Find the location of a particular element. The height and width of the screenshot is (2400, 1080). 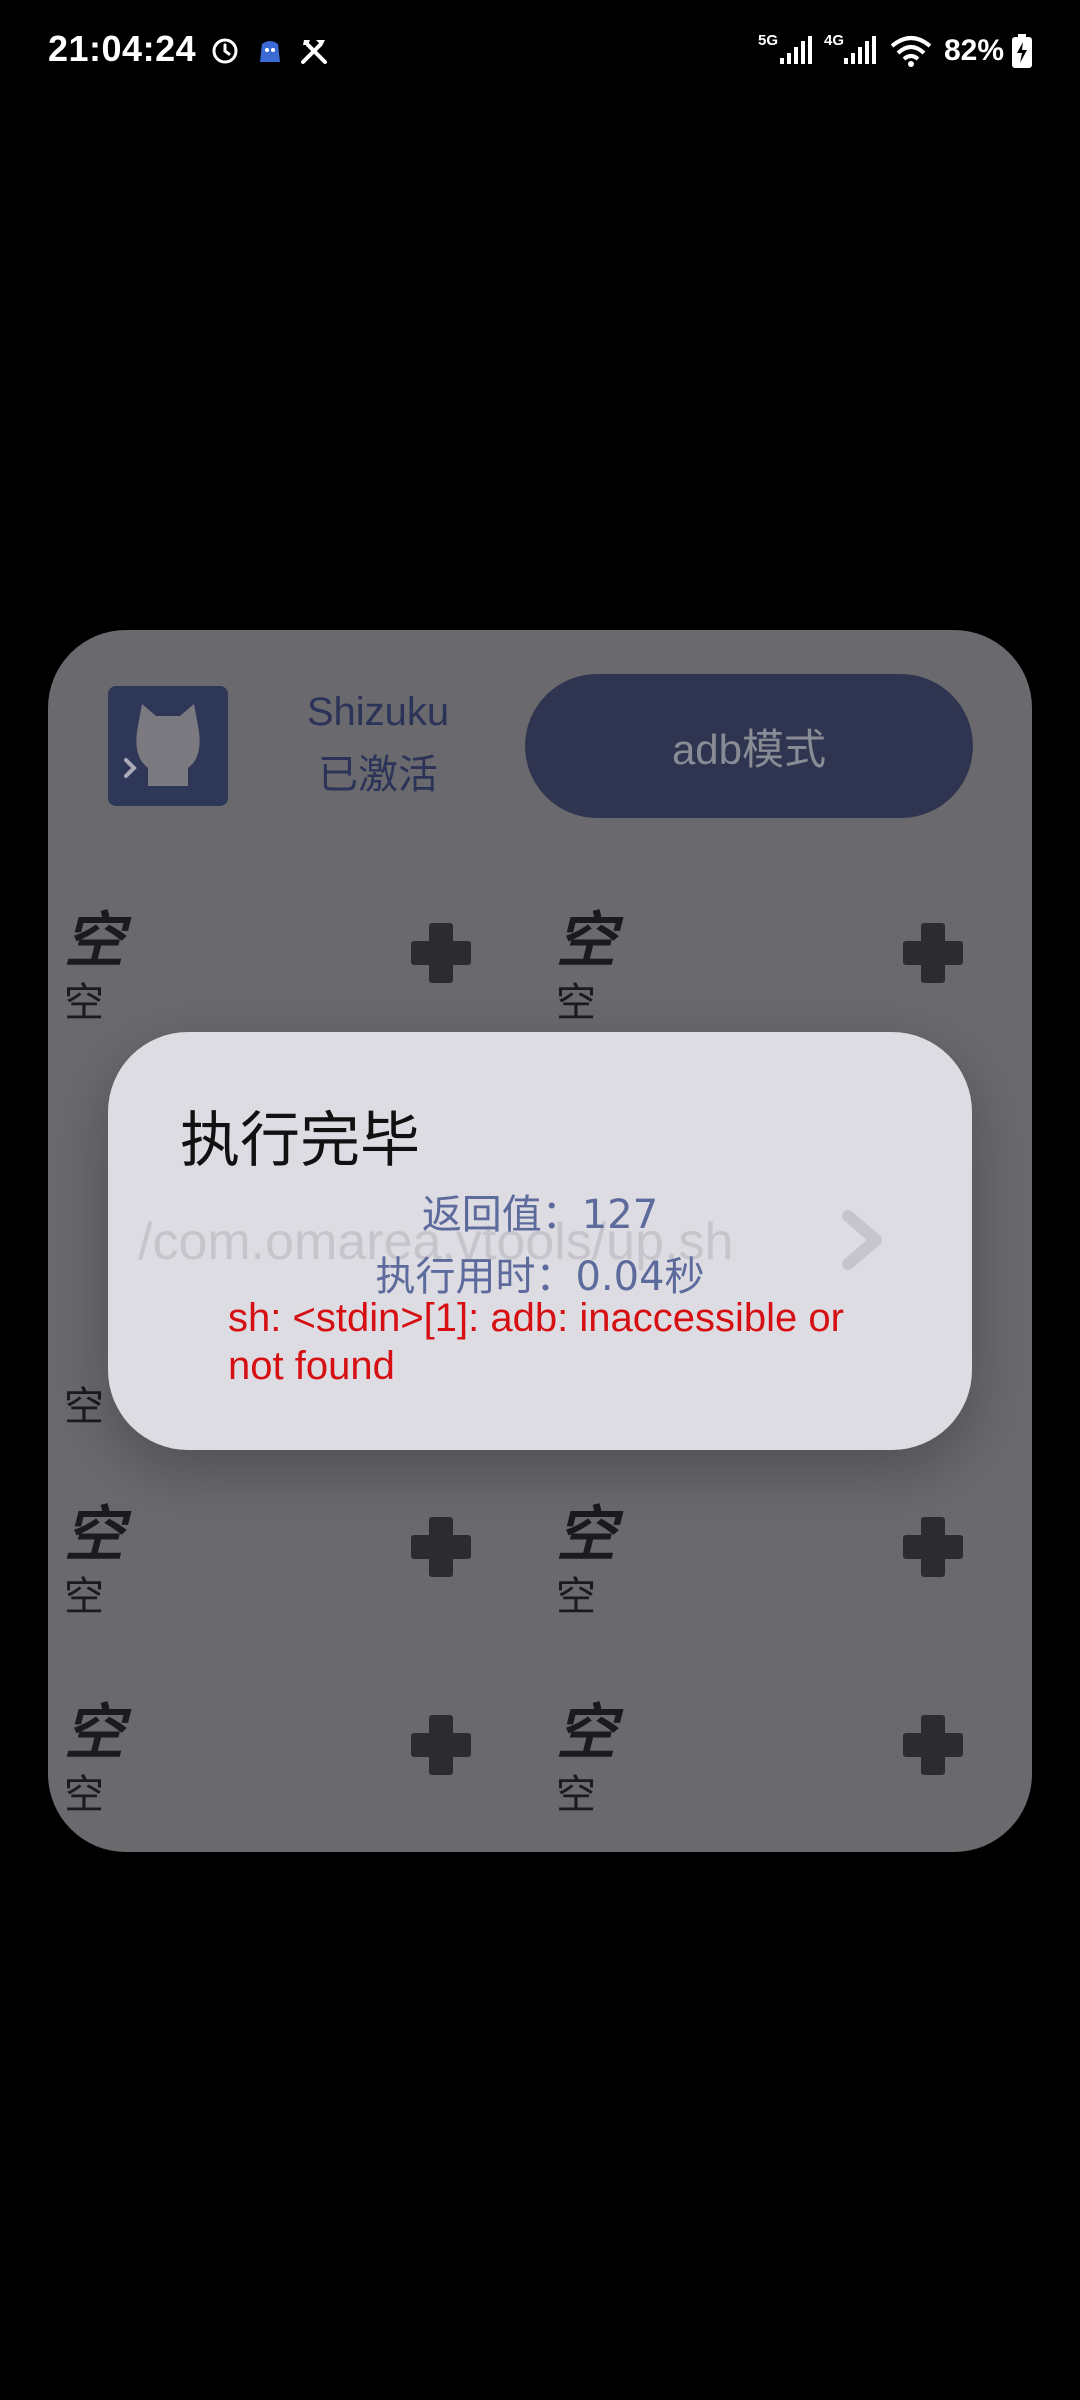

battery-charging-icon is located at coordinates (1022, 51).